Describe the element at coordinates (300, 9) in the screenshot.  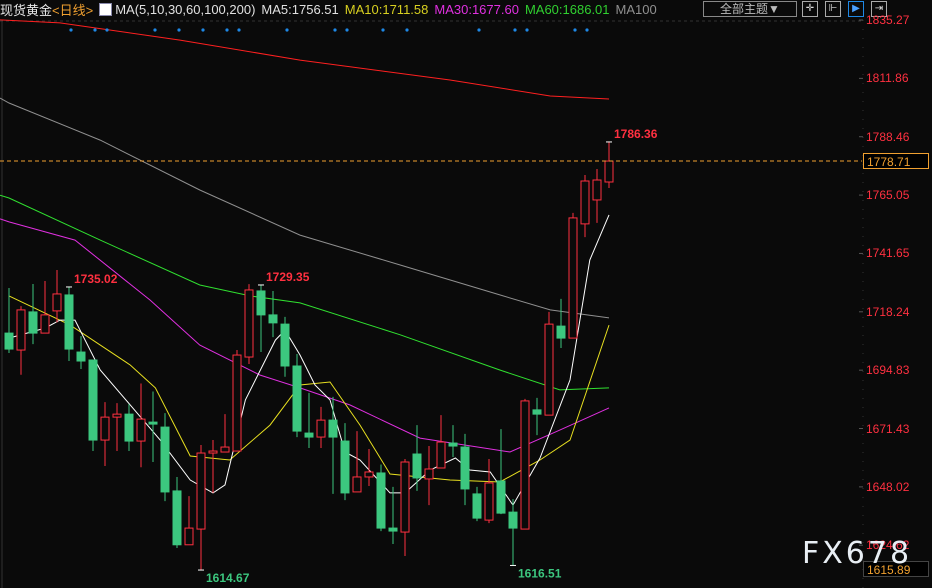
I see `ma5-value: MA5:1756.51` at that location.